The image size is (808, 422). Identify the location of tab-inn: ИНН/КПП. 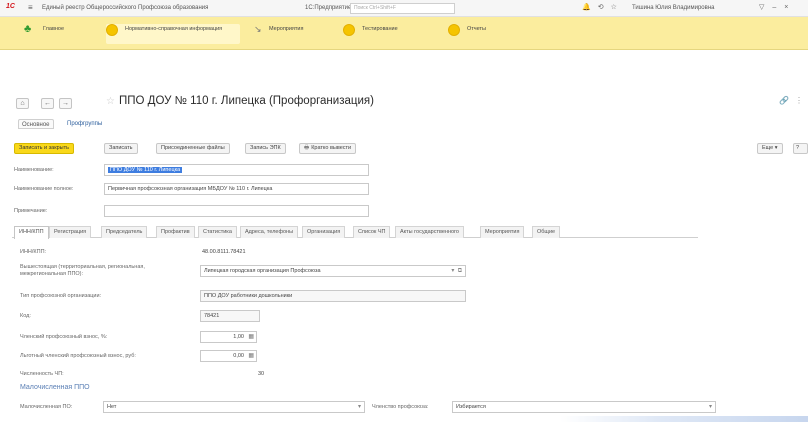
(31, 232).